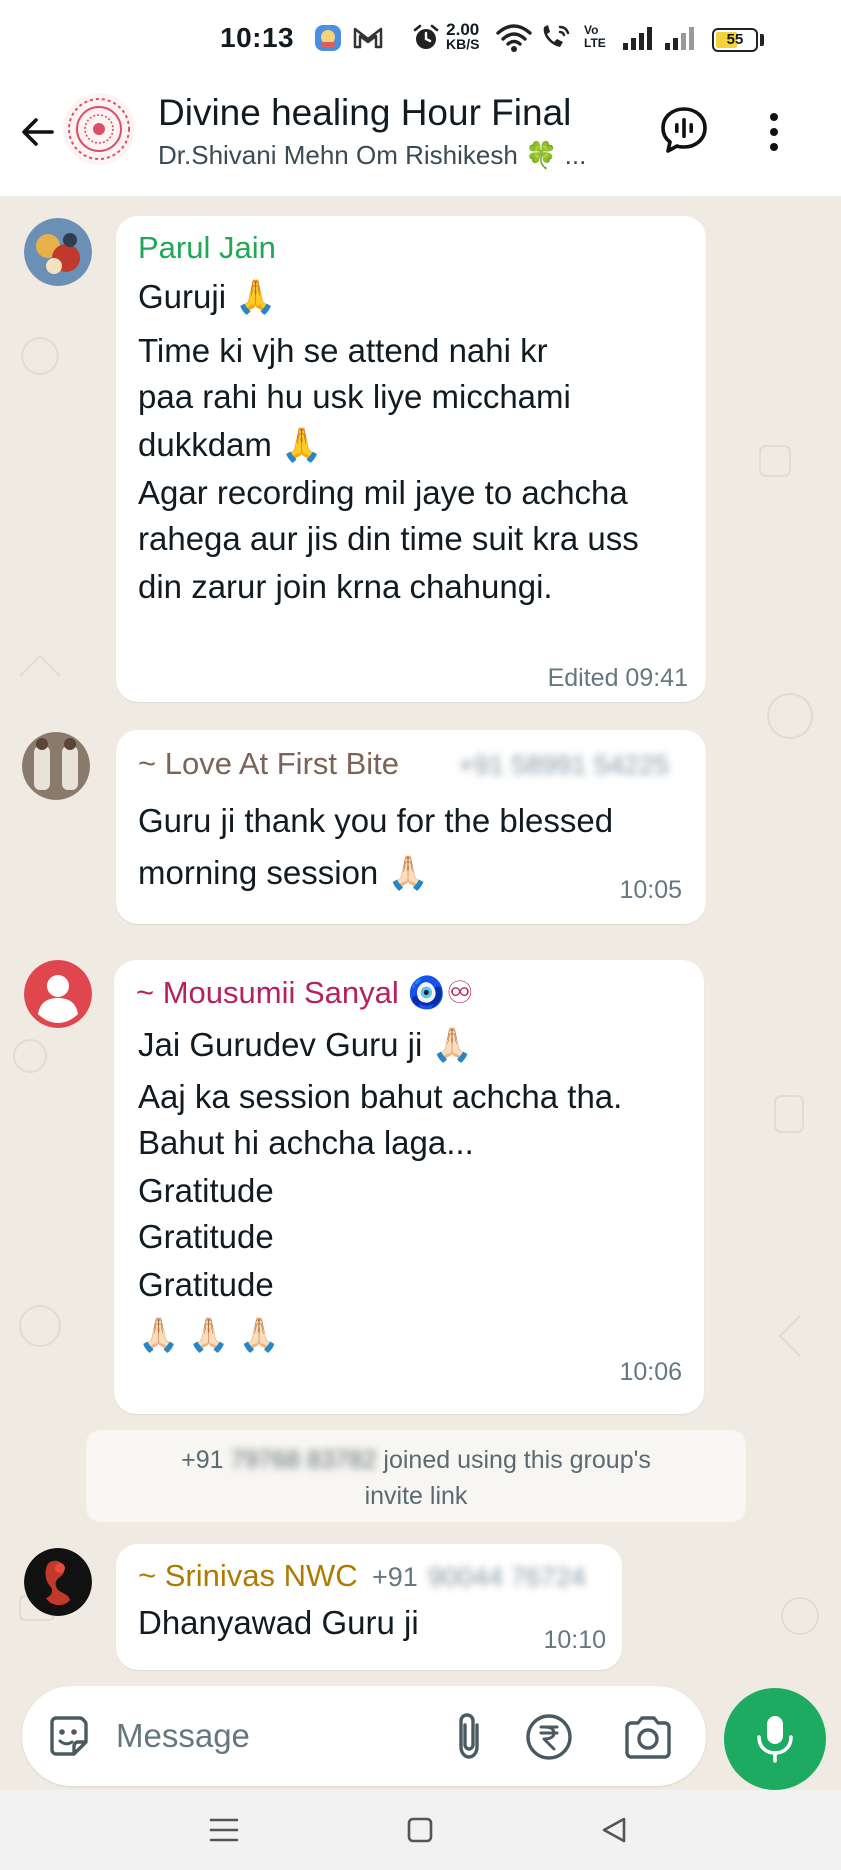 Image resolution: width=841 pixels, height=1870 pixels. Describe the element at coordinates (639, 38) in the screenshot. I see `signal-icon` at that location.